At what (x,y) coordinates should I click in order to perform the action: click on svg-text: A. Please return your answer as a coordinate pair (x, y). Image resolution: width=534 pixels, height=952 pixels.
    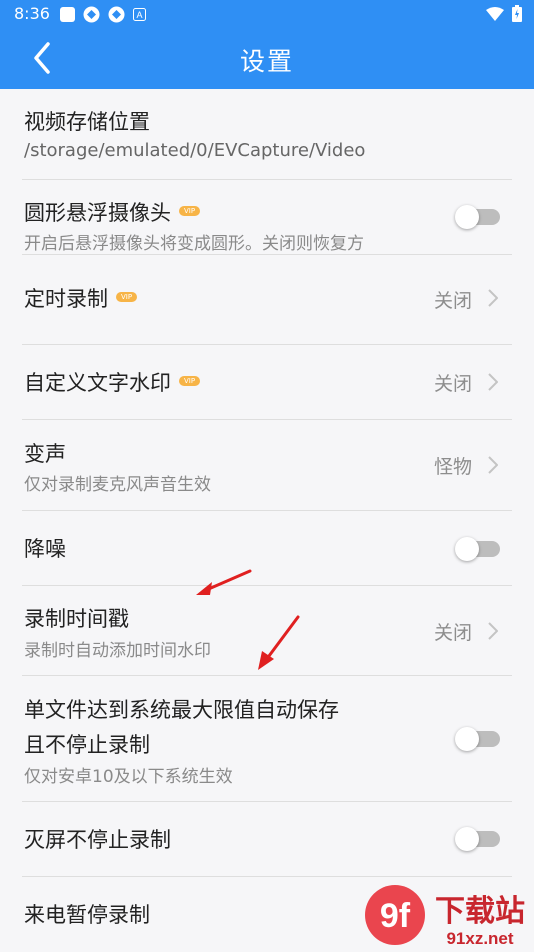
    Looking at the image, I should click on (139, 15).